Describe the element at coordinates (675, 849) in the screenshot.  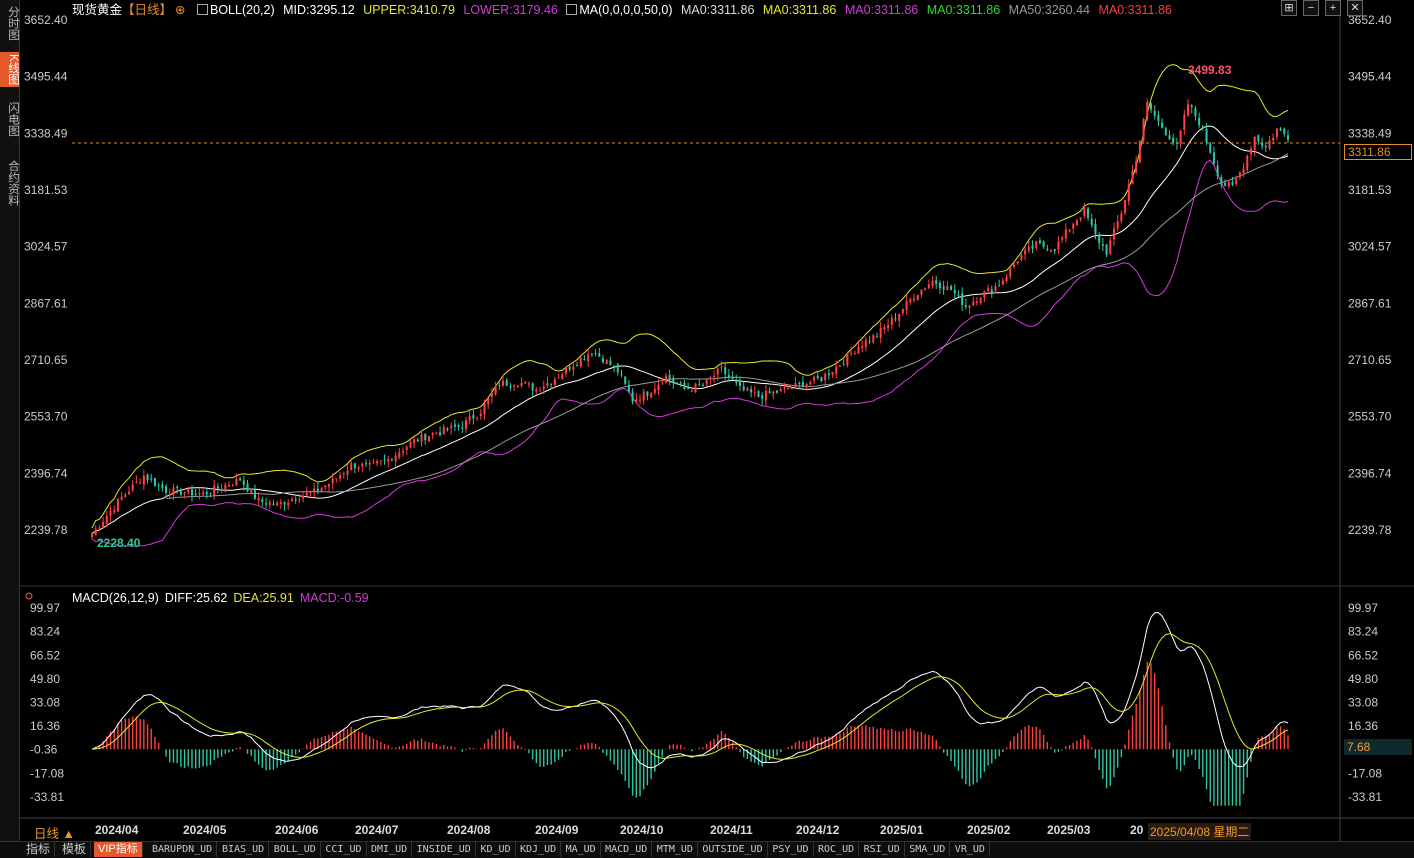
I see `indicator-tab-13: MTM_UD` at that location.